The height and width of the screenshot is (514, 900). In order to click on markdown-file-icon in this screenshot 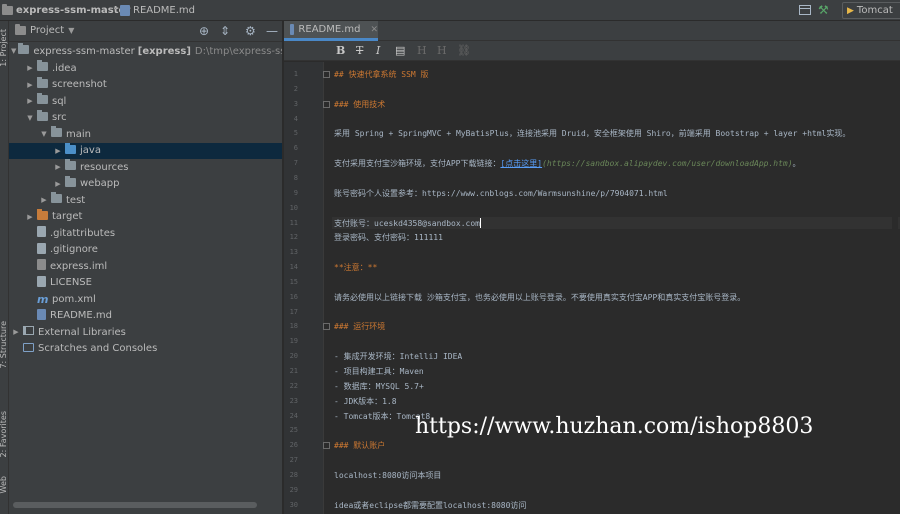, I will do `click(41, 314)`.